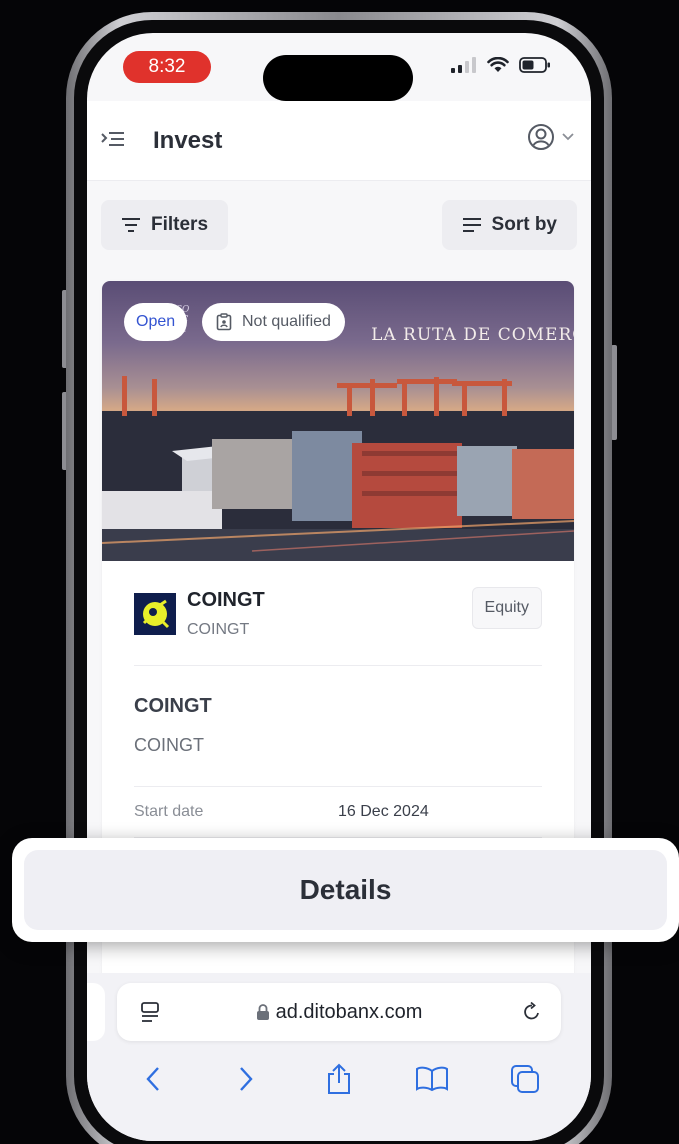 The width and height of the screenshot is (679, 1144). Describe the element at coordinates (218, 629) in the screenshot. I see `company-subtitle: COINGT` at that location.